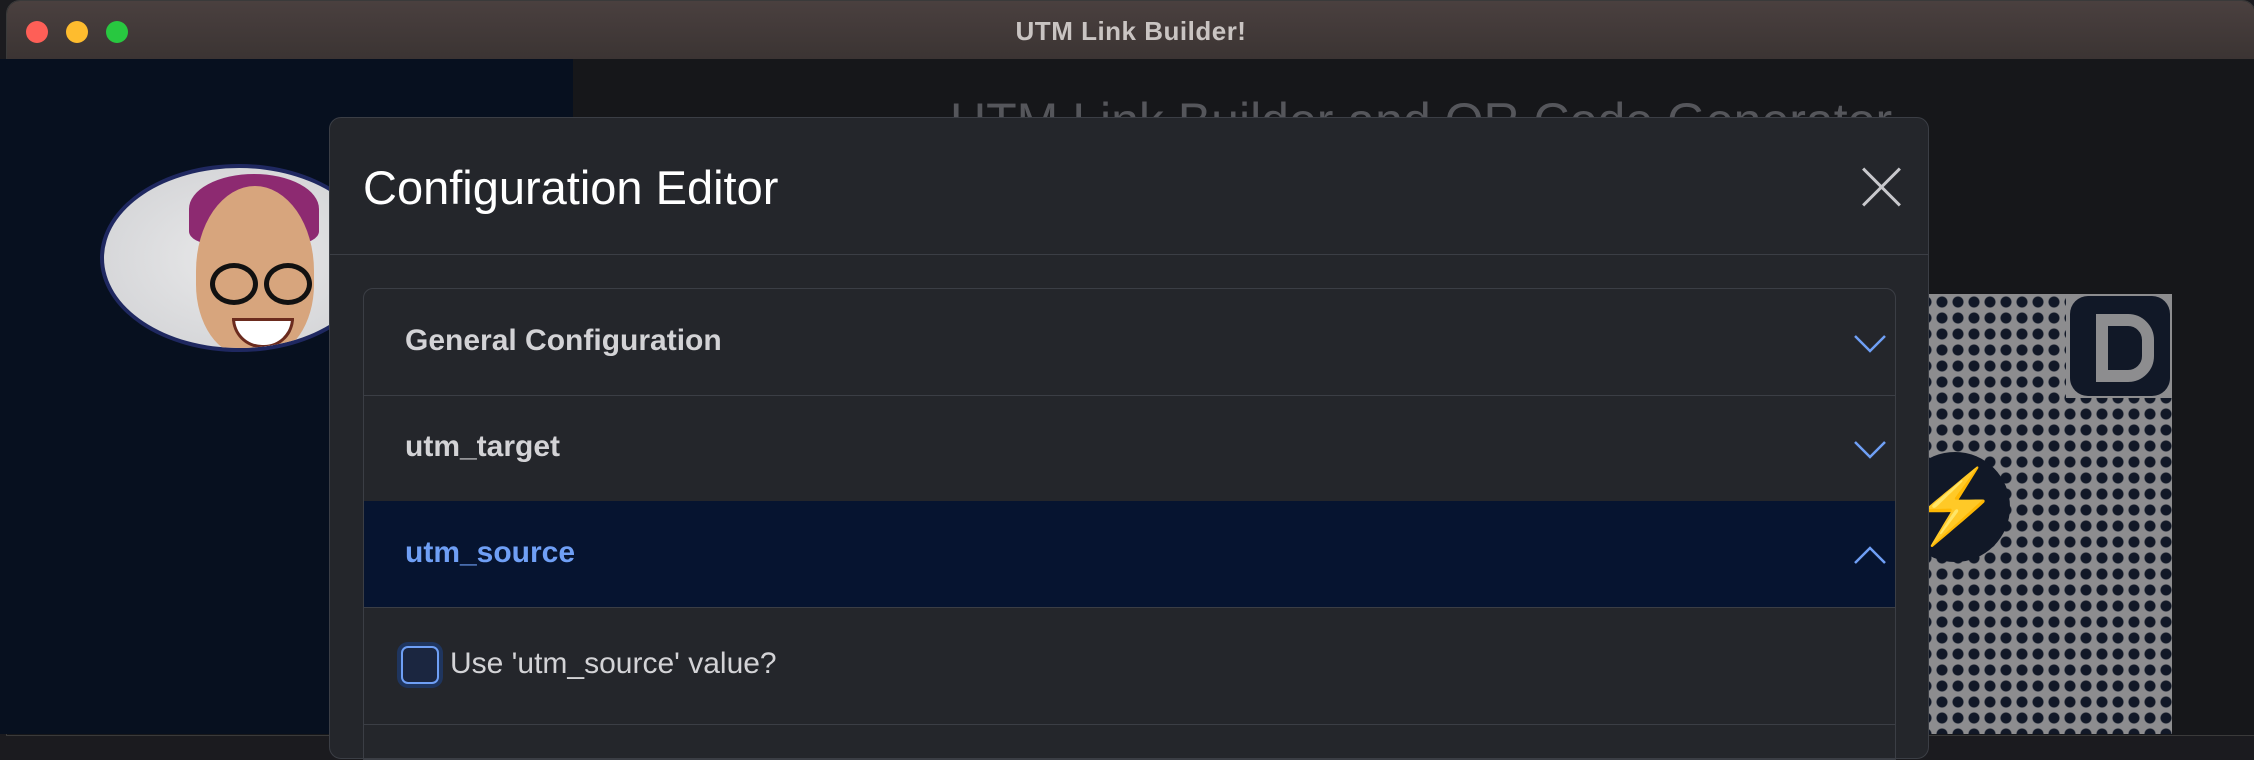  I want to click on section-label: utm_source, so click(490, 552).